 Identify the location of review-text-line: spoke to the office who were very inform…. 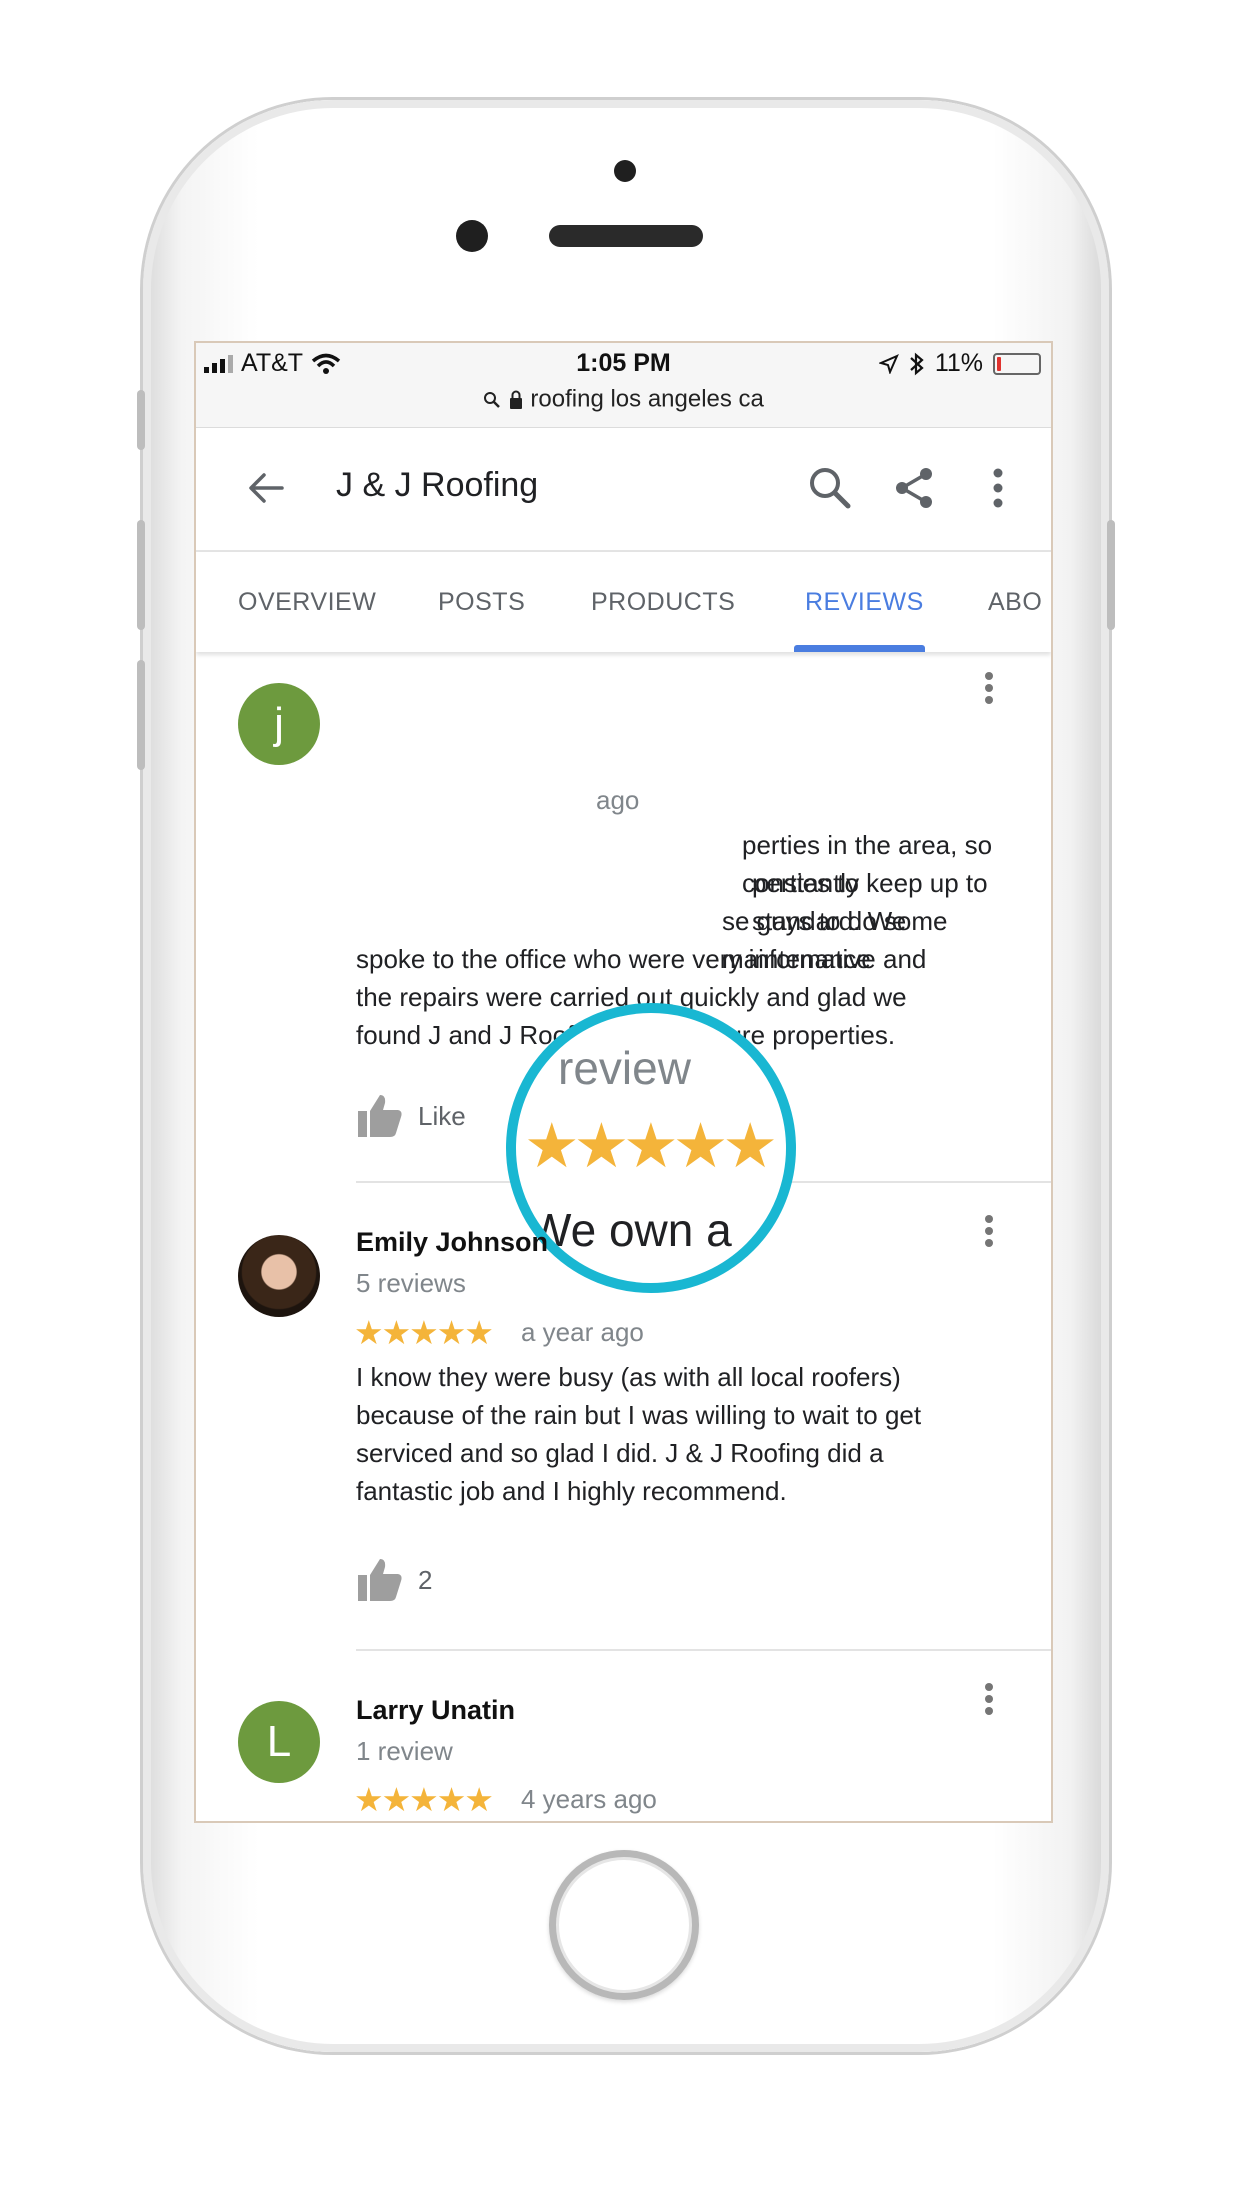
(641, 959).